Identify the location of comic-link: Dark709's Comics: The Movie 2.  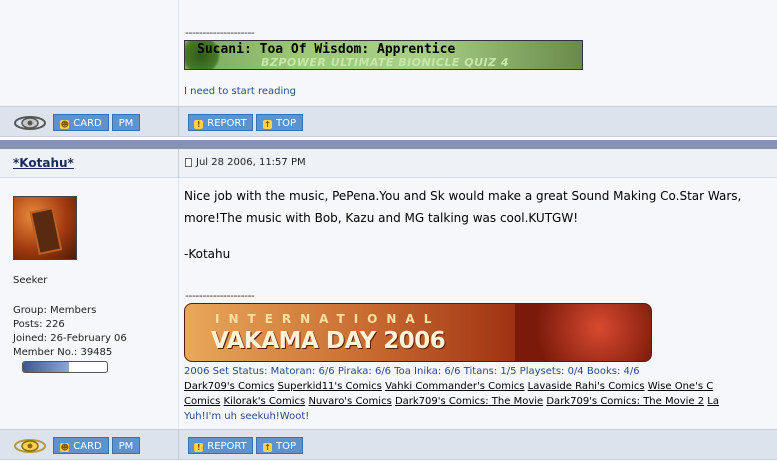
(625, 401).